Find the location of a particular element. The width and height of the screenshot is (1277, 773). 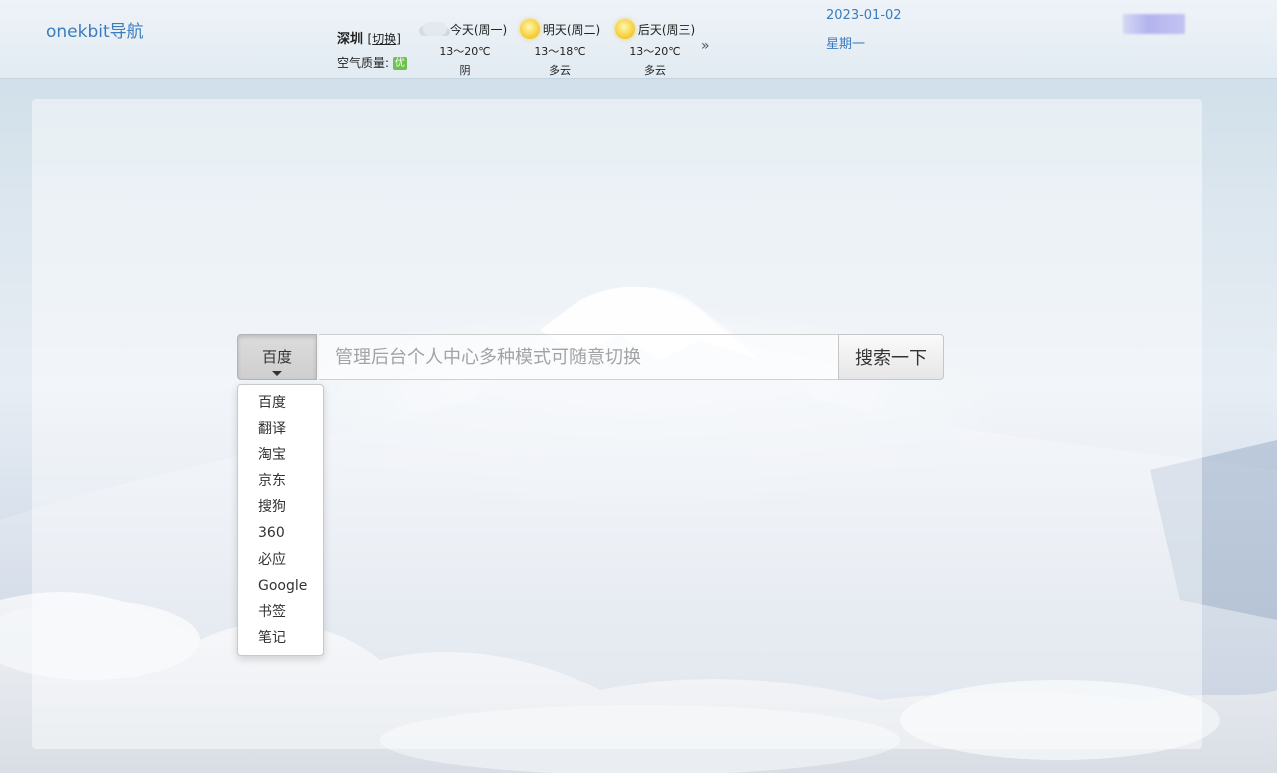

forecast-day-label: 今天(周一) is located at coordinates (478, 29).